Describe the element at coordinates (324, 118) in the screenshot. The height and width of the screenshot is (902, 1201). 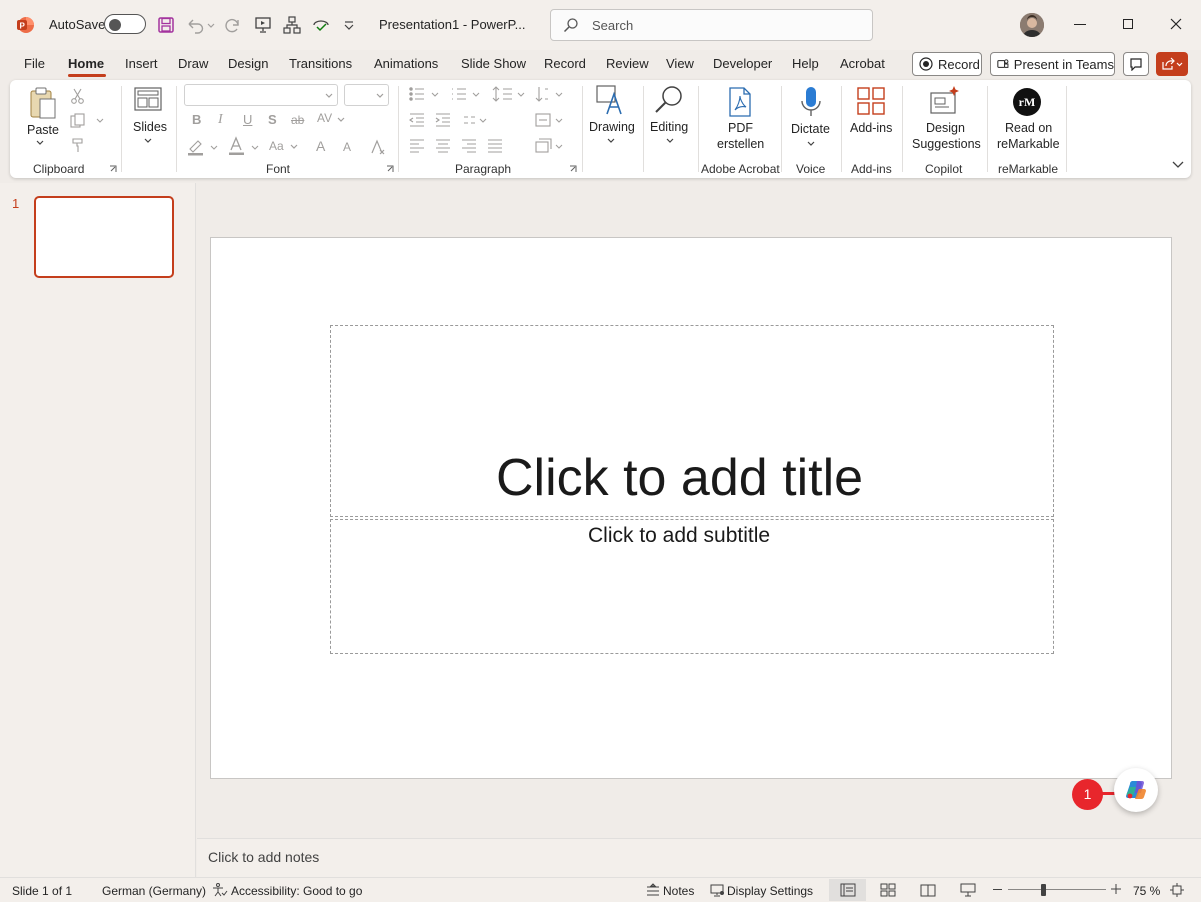
I see `character-spacing-button: AV` at that location.